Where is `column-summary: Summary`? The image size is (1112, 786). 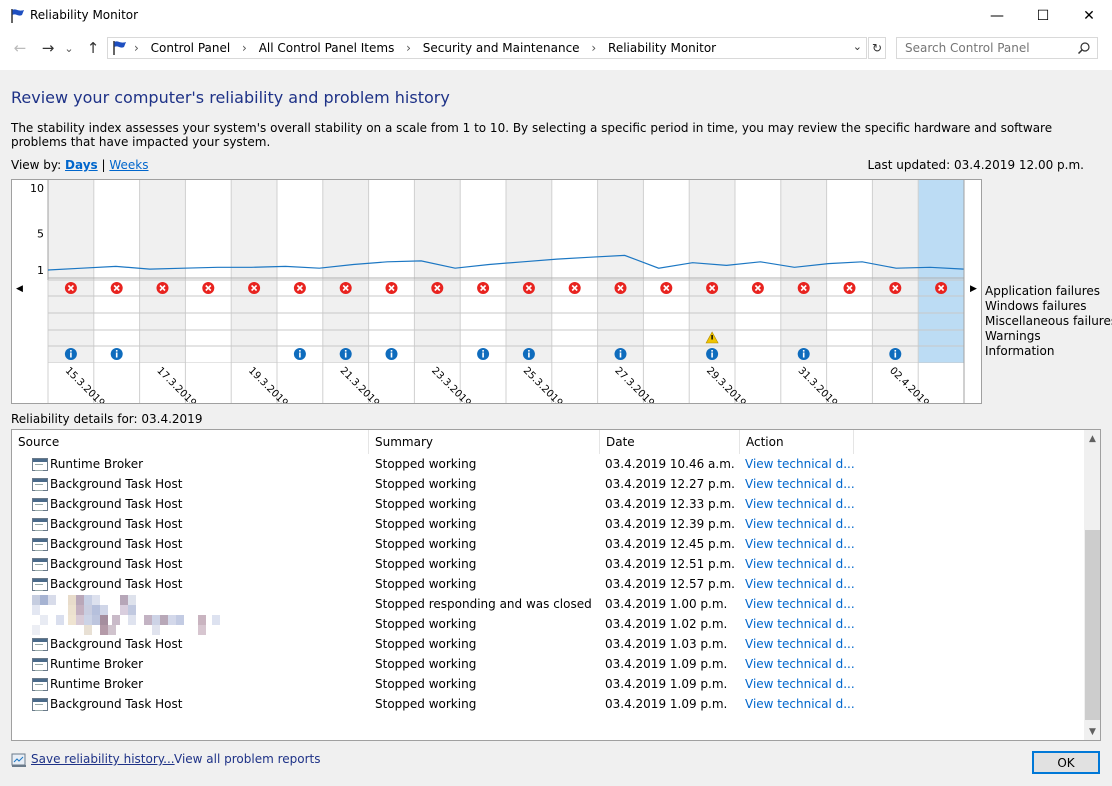
column-summary: Summary is located at coordinates (484, 442).